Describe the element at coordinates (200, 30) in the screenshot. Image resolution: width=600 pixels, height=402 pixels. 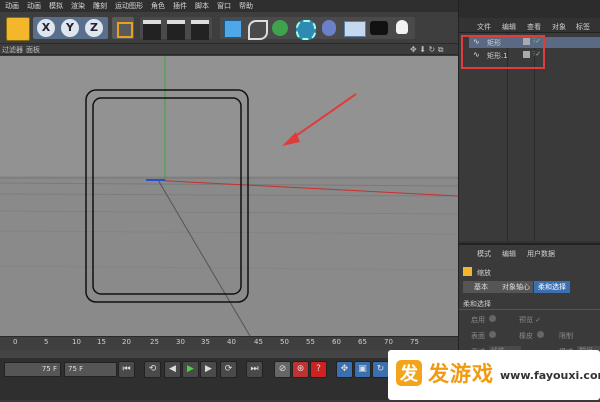
I see `render-settings-icon` at that location.